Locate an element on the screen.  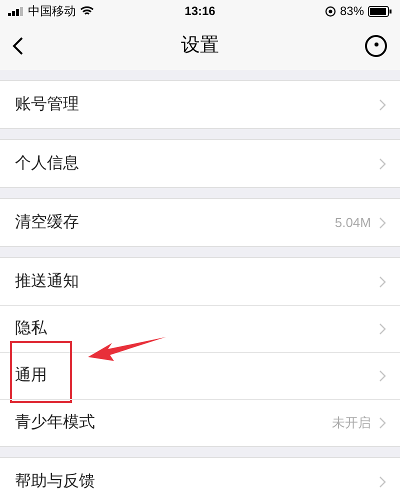
row-label: 账号管理 is located at coordinates (47, 104).